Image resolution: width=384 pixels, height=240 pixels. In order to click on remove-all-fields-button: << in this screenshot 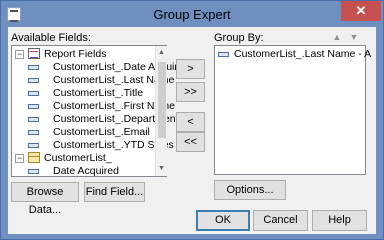, I will do `click(190, 142)`.